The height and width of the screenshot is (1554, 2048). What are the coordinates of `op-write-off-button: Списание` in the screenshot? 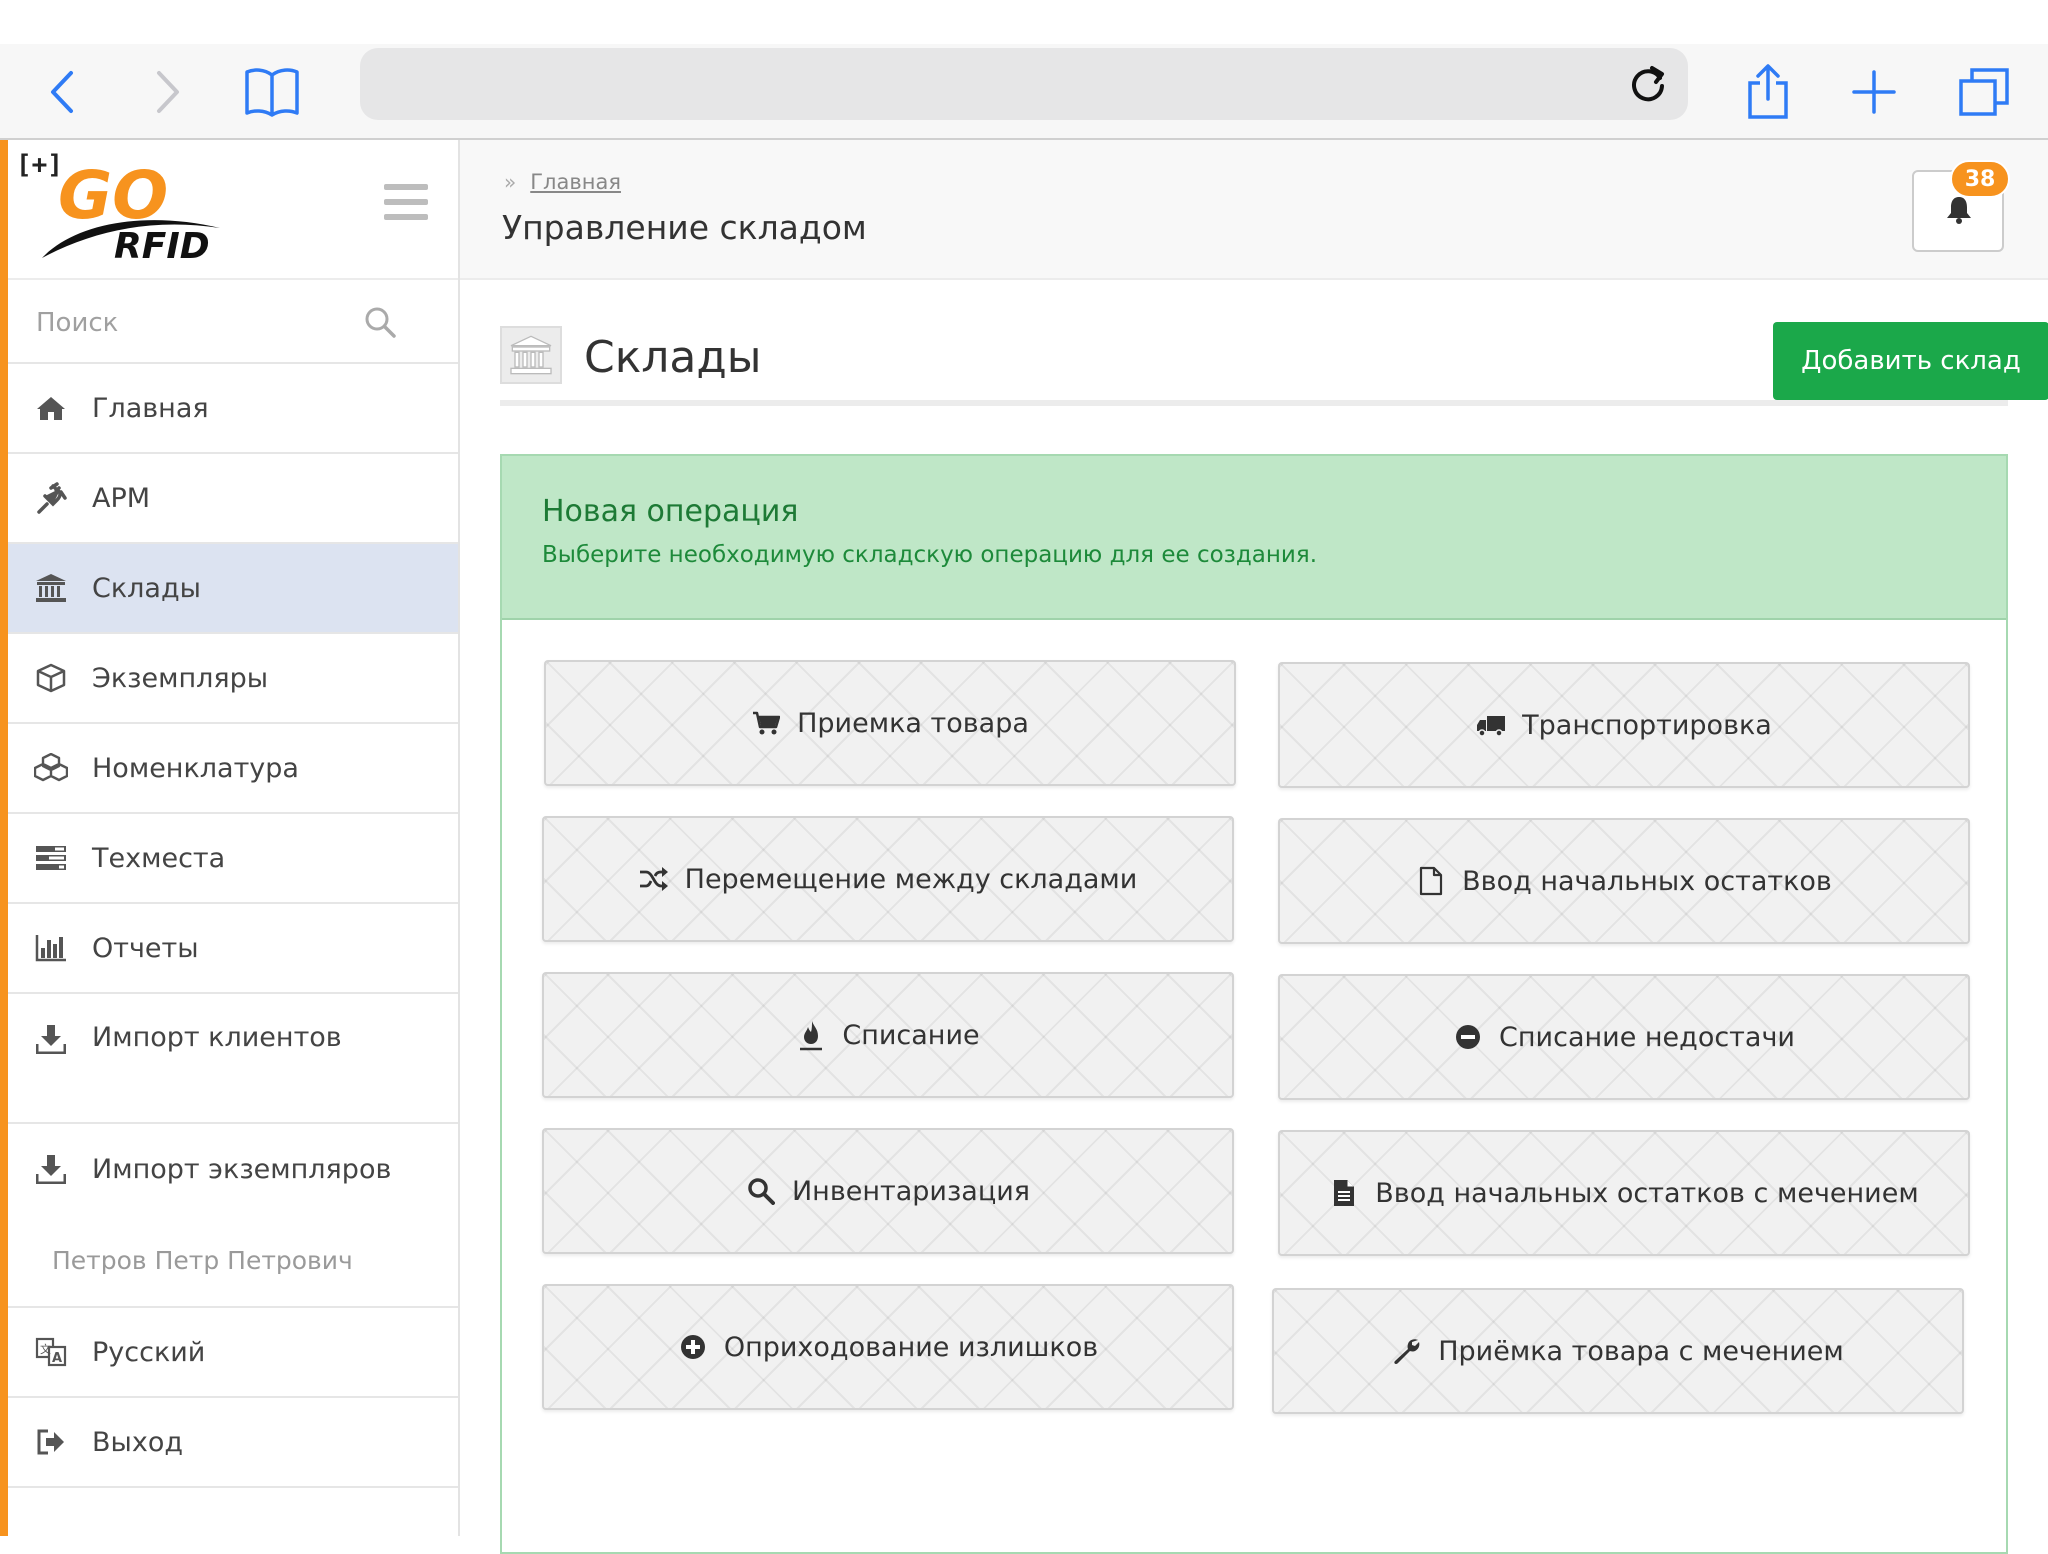 It's located at (888, 1035).